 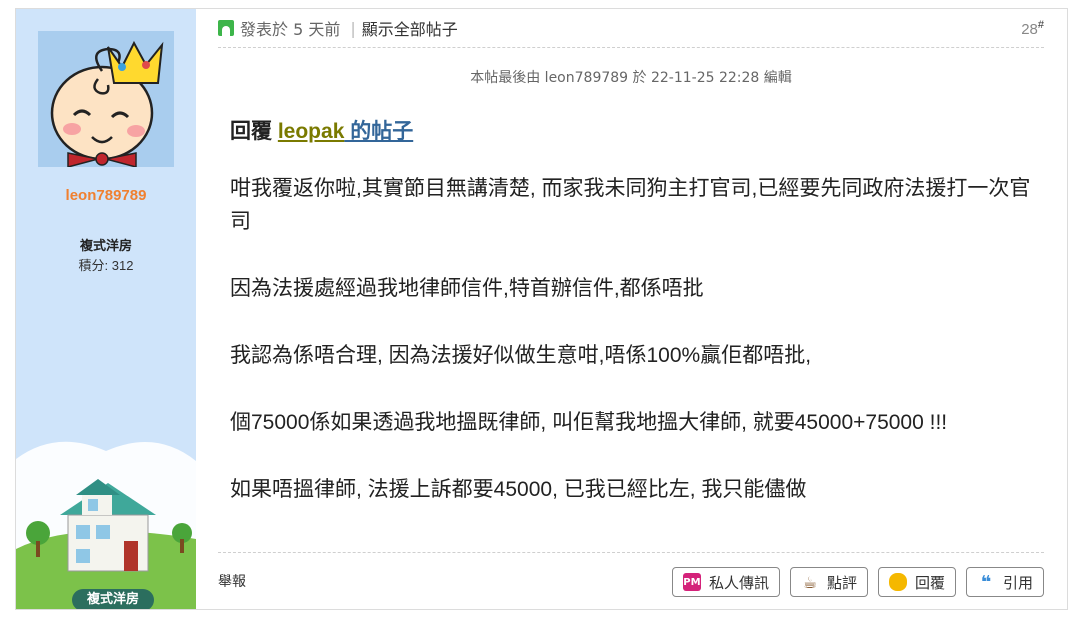 What do you see at coordinates (897, 582) in the screenshot?
I see `speech-bubble-icon` at bounding box center [897, 582].